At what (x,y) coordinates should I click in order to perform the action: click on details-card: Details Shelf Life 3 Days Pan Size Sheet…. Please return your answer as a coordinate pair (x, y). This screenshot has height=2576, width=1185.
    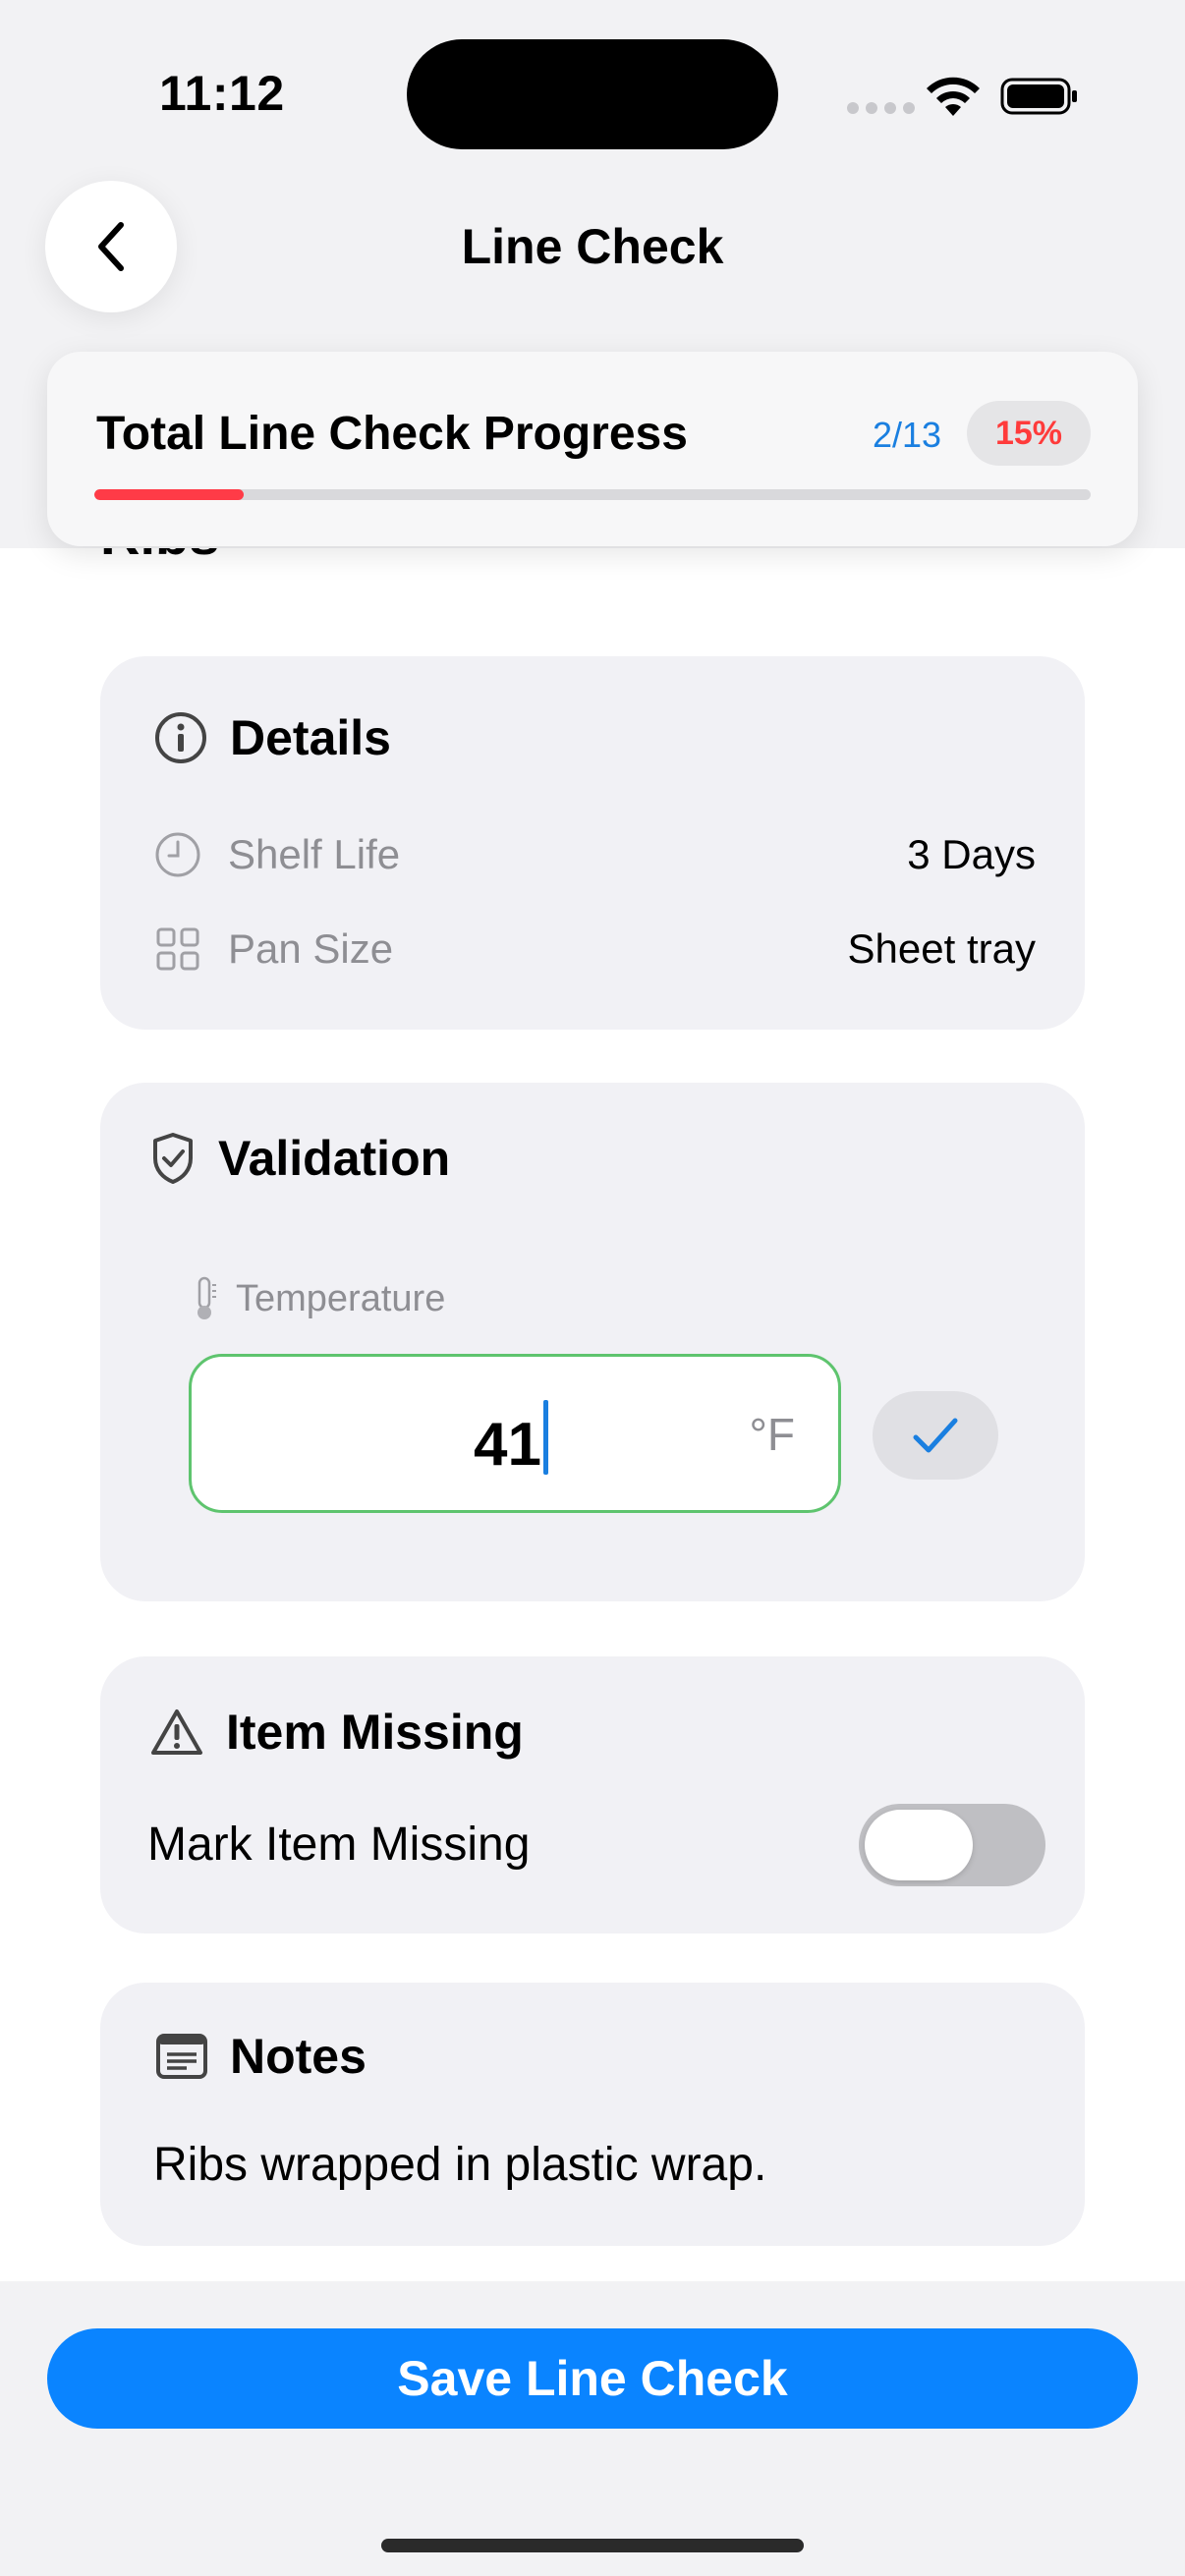
    Looking at the image, I should click on (592, 843).